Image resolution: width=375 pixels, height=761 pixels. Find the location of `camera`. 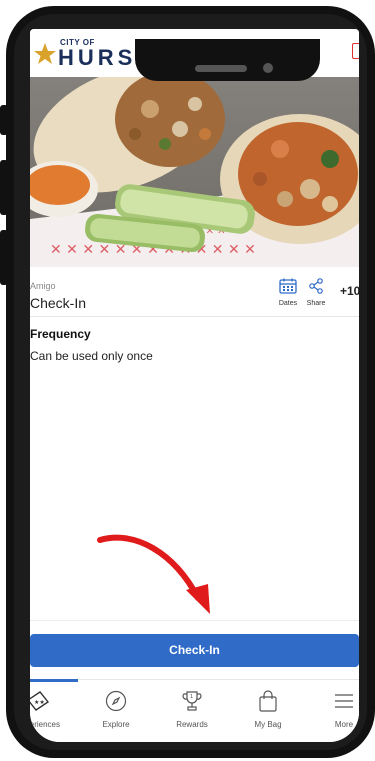

camera is located at coordinates (268, 68).